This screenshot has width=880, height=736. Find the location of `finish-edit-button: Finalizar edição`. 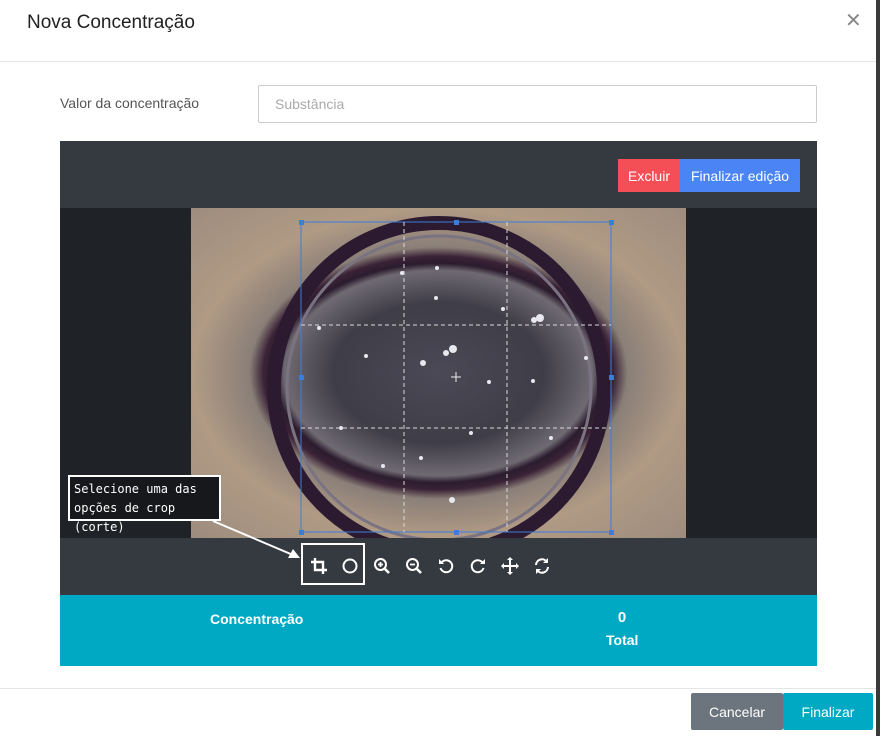

finish-edit-button: Finalizar edição is located at coordinates (740, 175).